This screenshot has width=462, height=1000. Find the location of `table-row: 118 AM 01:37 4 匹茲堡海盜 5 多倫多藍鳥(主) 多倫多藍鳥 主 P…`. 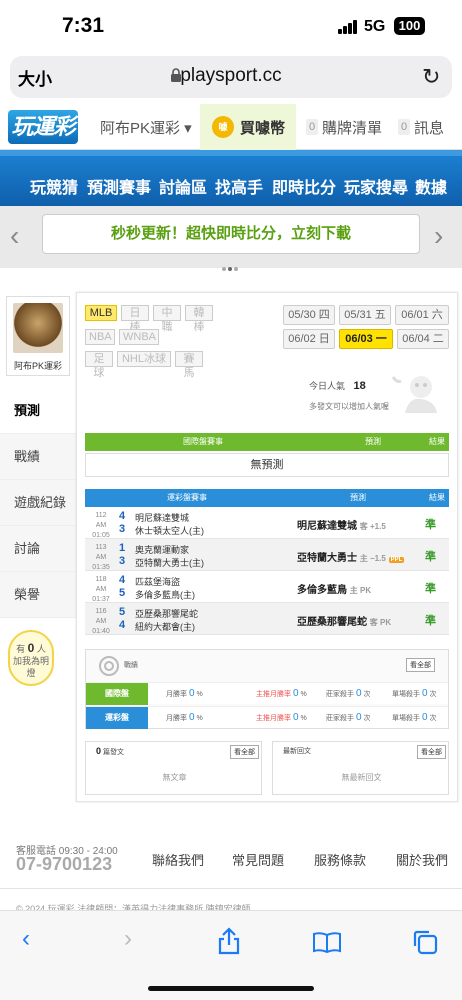

table-row: 118 AM 01:37 4 匹茲堡海盜 5 多倫多藍鳥(主) 多倫多藍鳥 主 P… is located at coordinates (267, 587).